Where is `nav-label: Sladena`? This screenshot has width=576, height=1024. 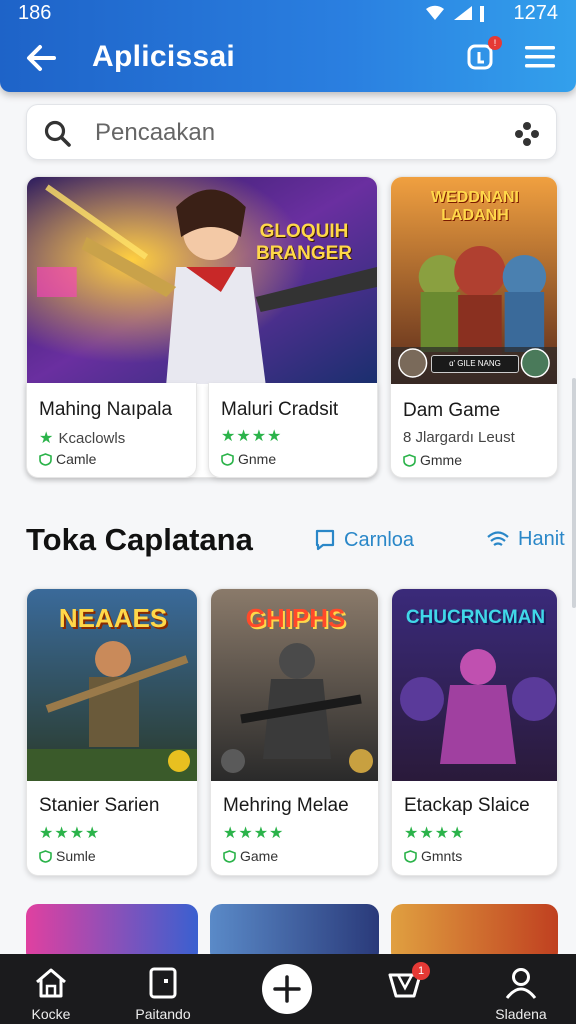
nav-label: Sladena is located at coordinates (521, 1014).